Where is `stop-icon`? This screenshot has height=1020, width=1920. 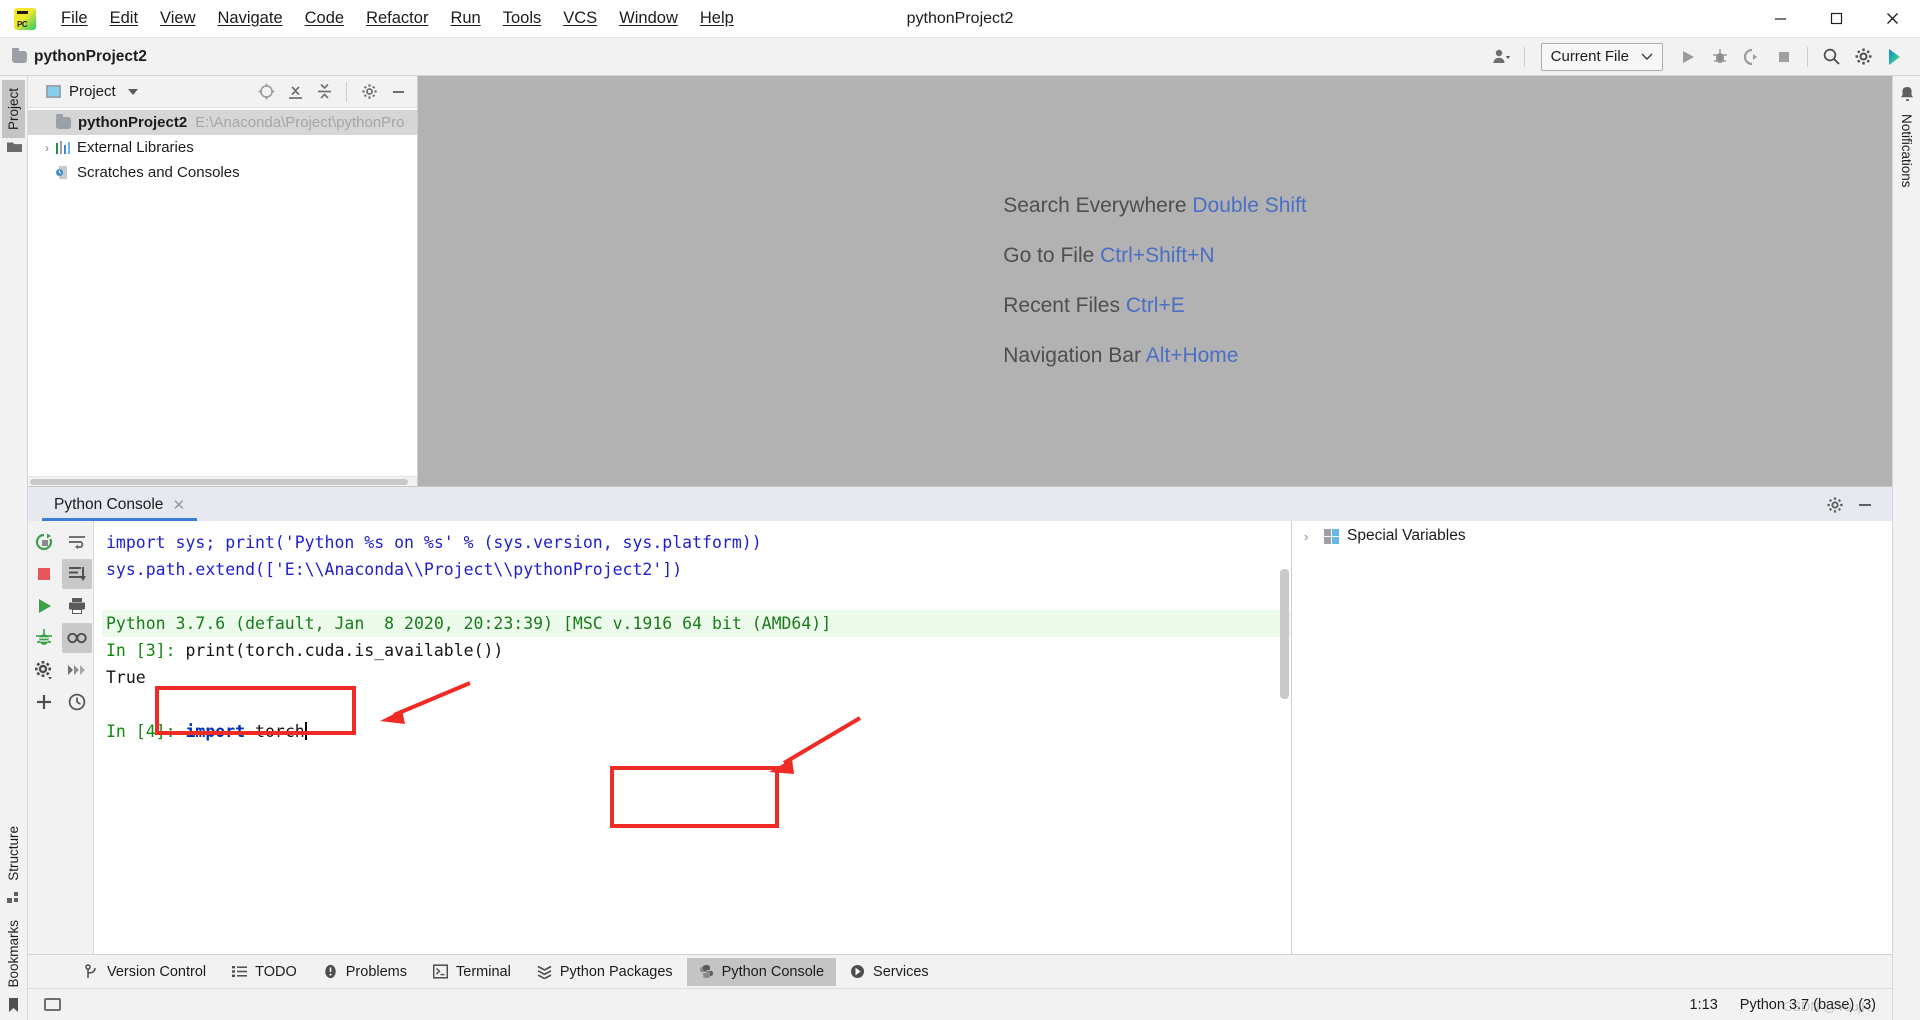
stop-icon is located at coordinates (44, 574).